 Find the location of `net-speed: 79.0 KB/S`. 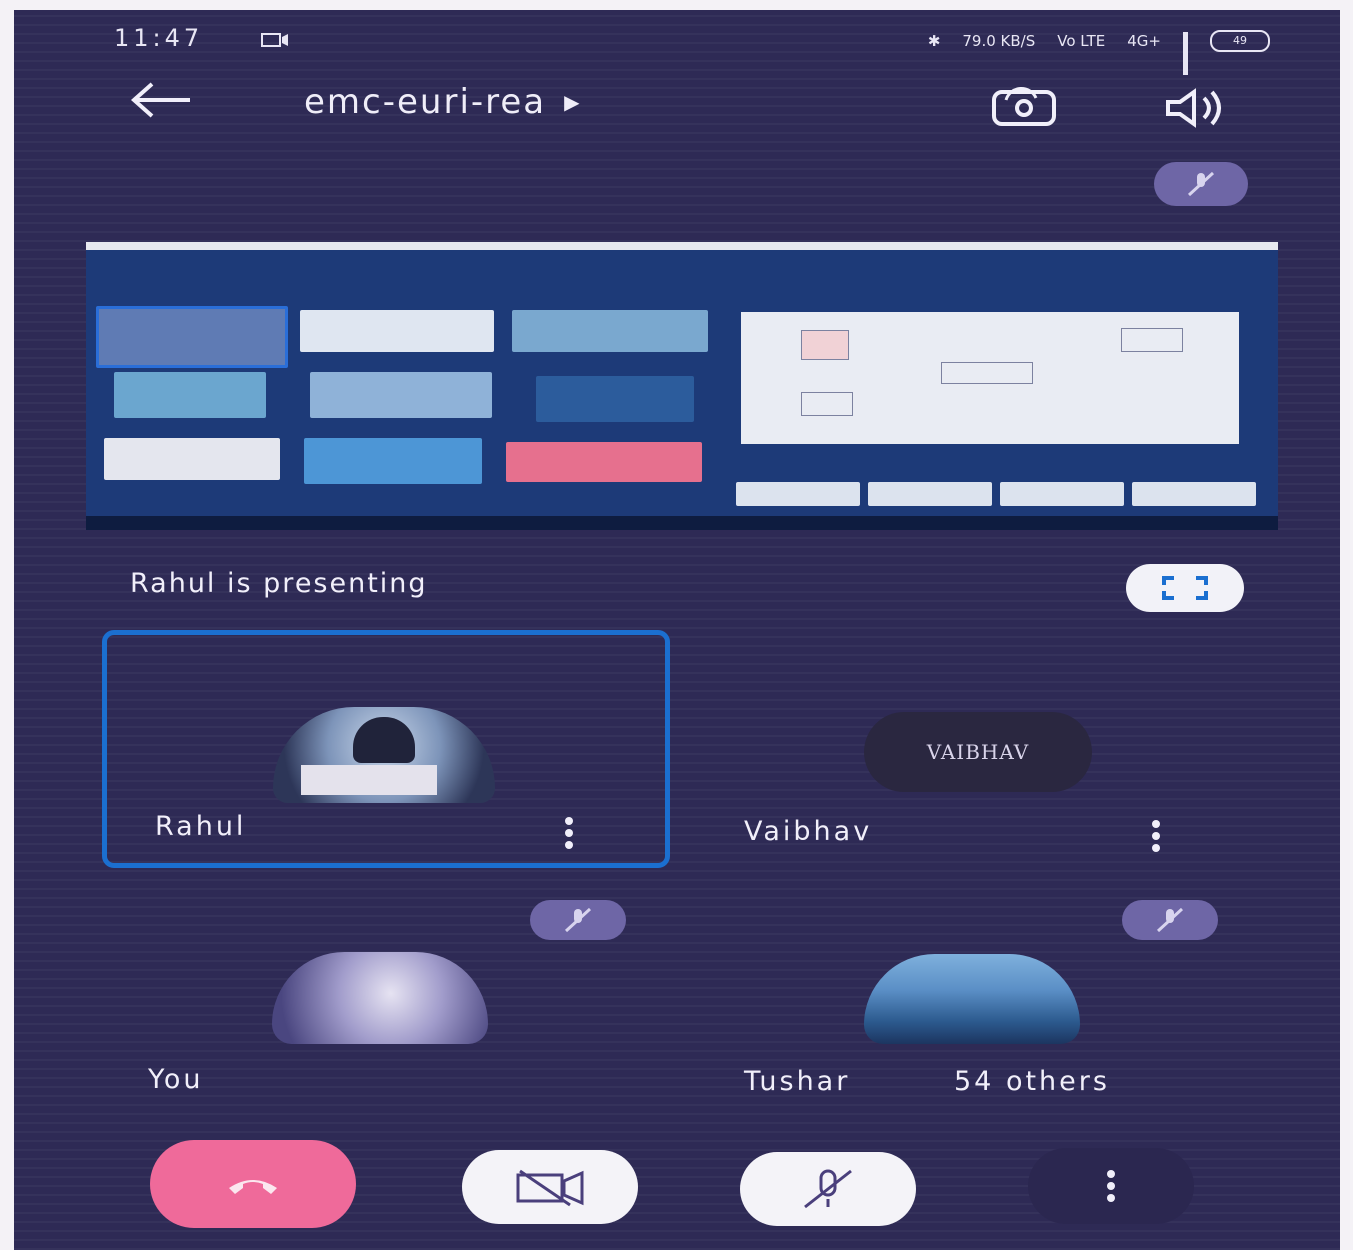

net-speed: 79.0 KB/S is located at coordinates (999, 41).